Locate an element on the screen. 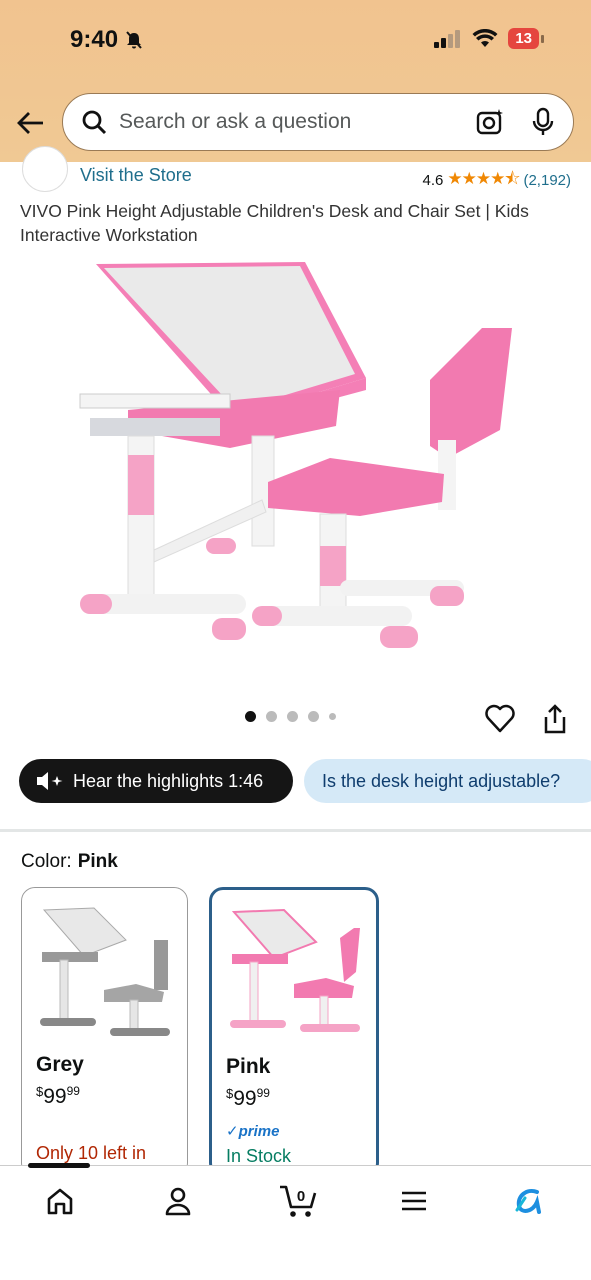  microphone-icon is located at coordinates (543, 122).